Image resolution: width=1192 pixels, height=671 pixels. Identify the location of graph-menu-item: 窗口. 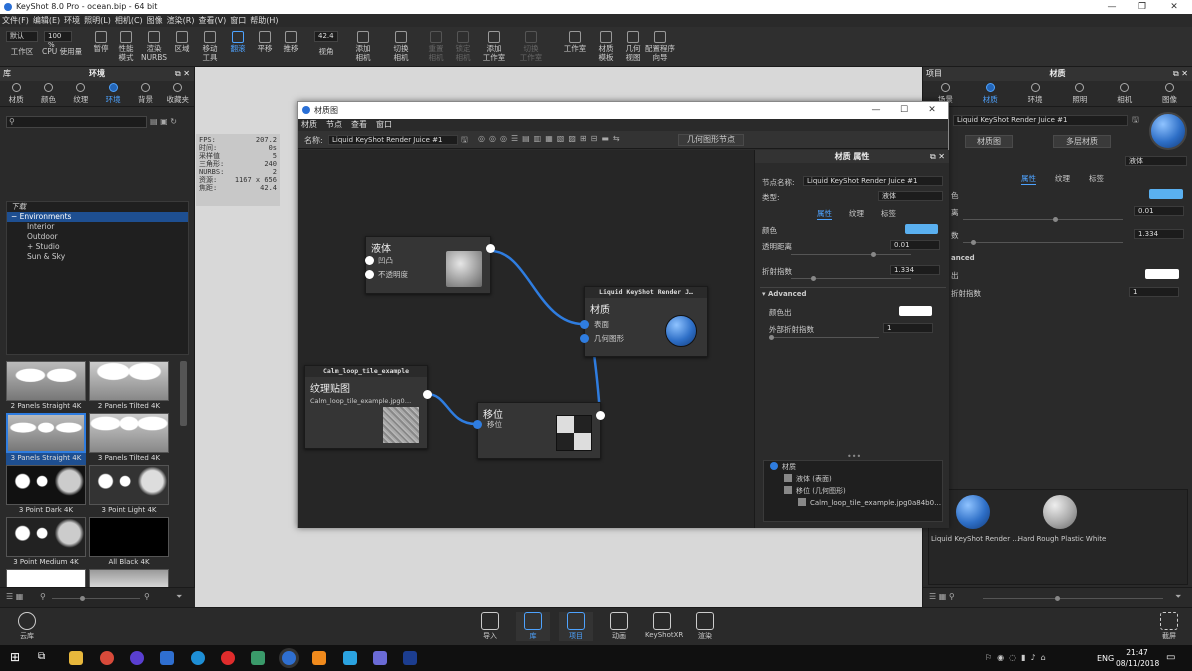
(384, 124).